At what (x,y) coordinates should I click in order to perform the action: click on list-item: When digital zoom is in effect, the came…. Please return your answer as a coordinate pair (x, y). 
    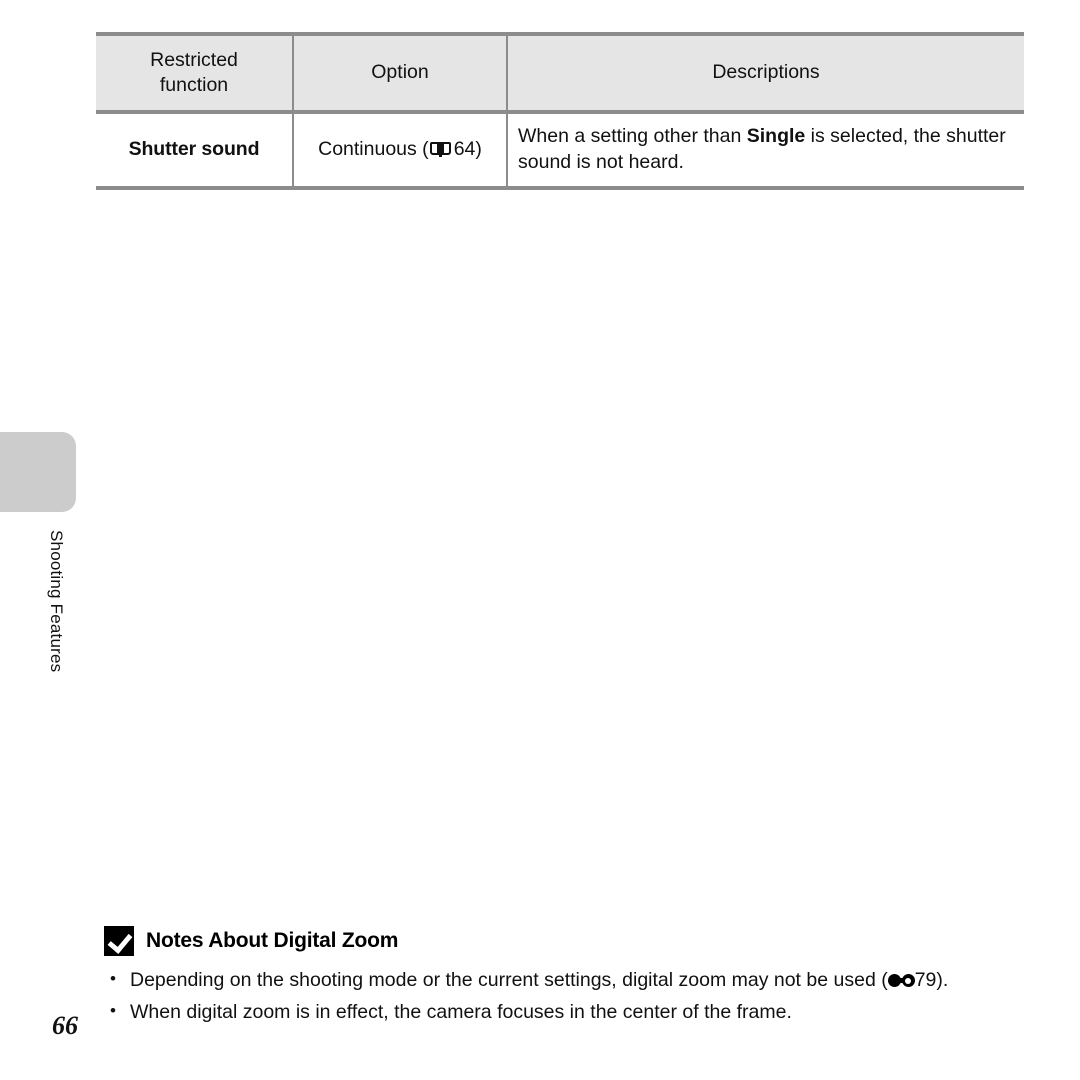
    Looking at the image, I should click on (549, 1013).